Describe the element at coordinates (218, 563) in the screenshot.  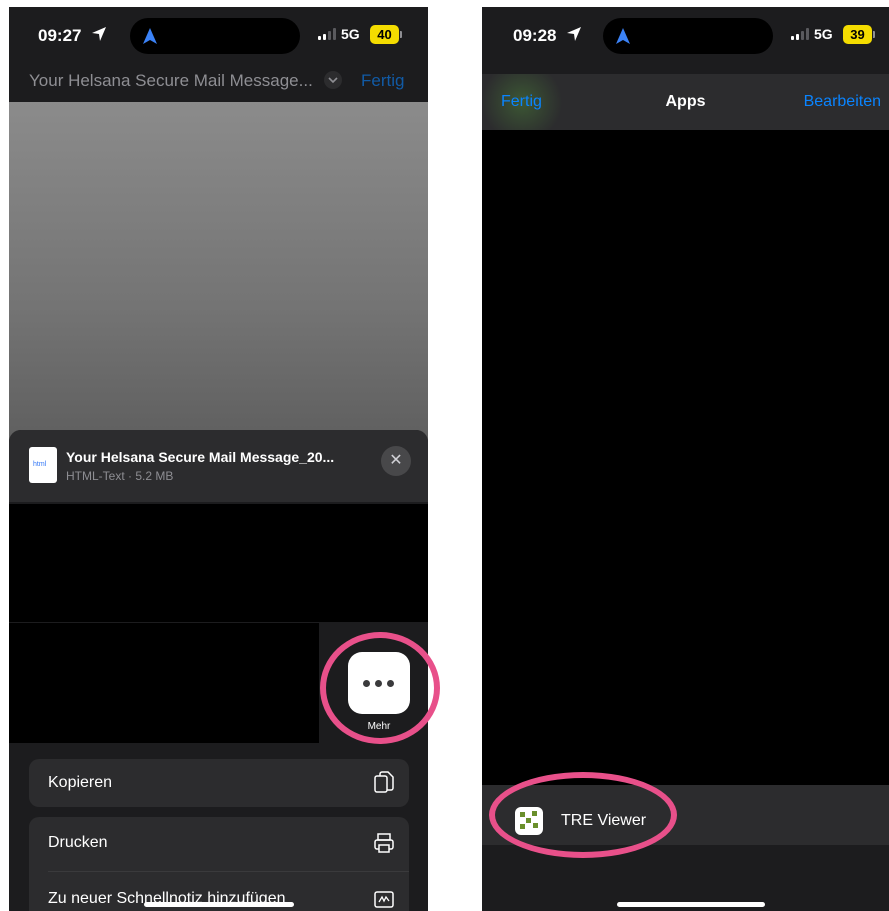
I see `redacted-contacts-row` at that location.